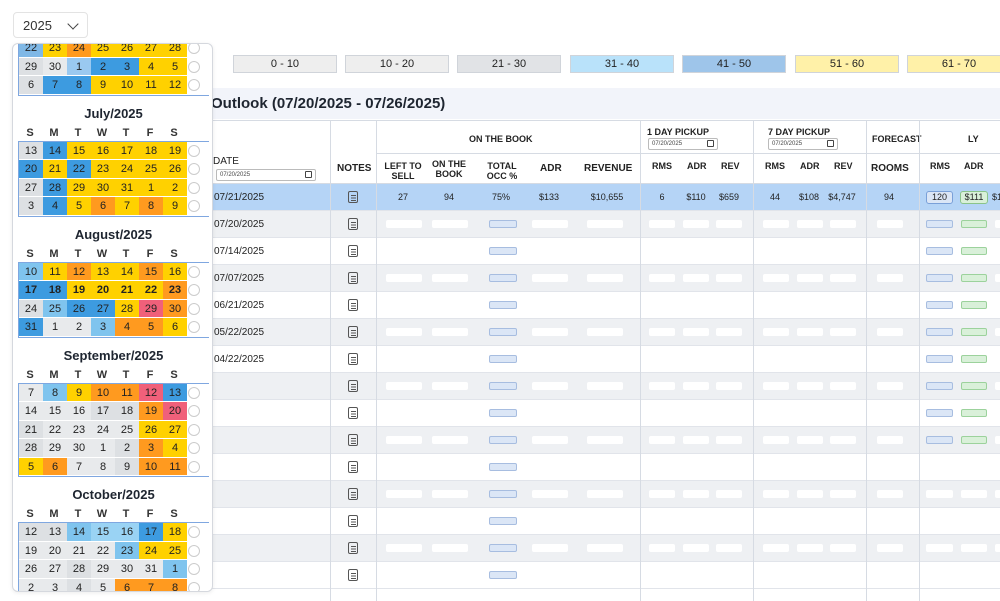 This screenshot has height=601, width=1000. I want to click on calendar-day: 10, so click(31, 271).